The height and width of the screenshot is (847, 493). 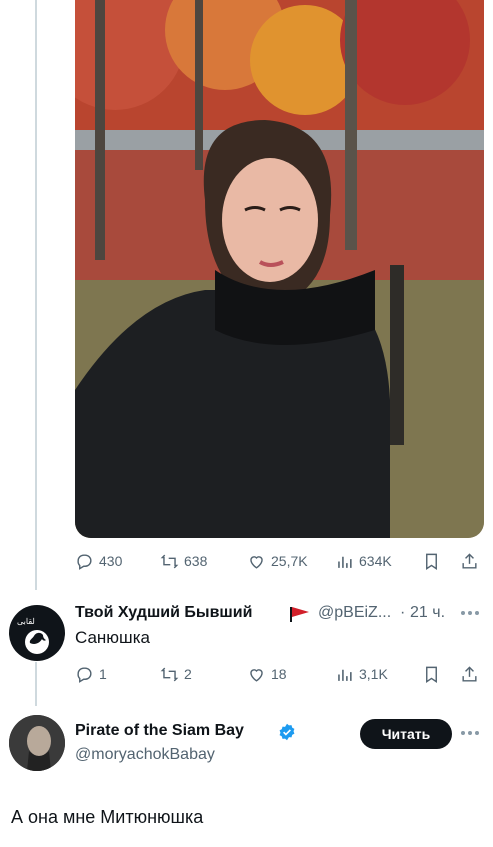 I want to click on avatar-logo-icon, so click(x=37, y=642).